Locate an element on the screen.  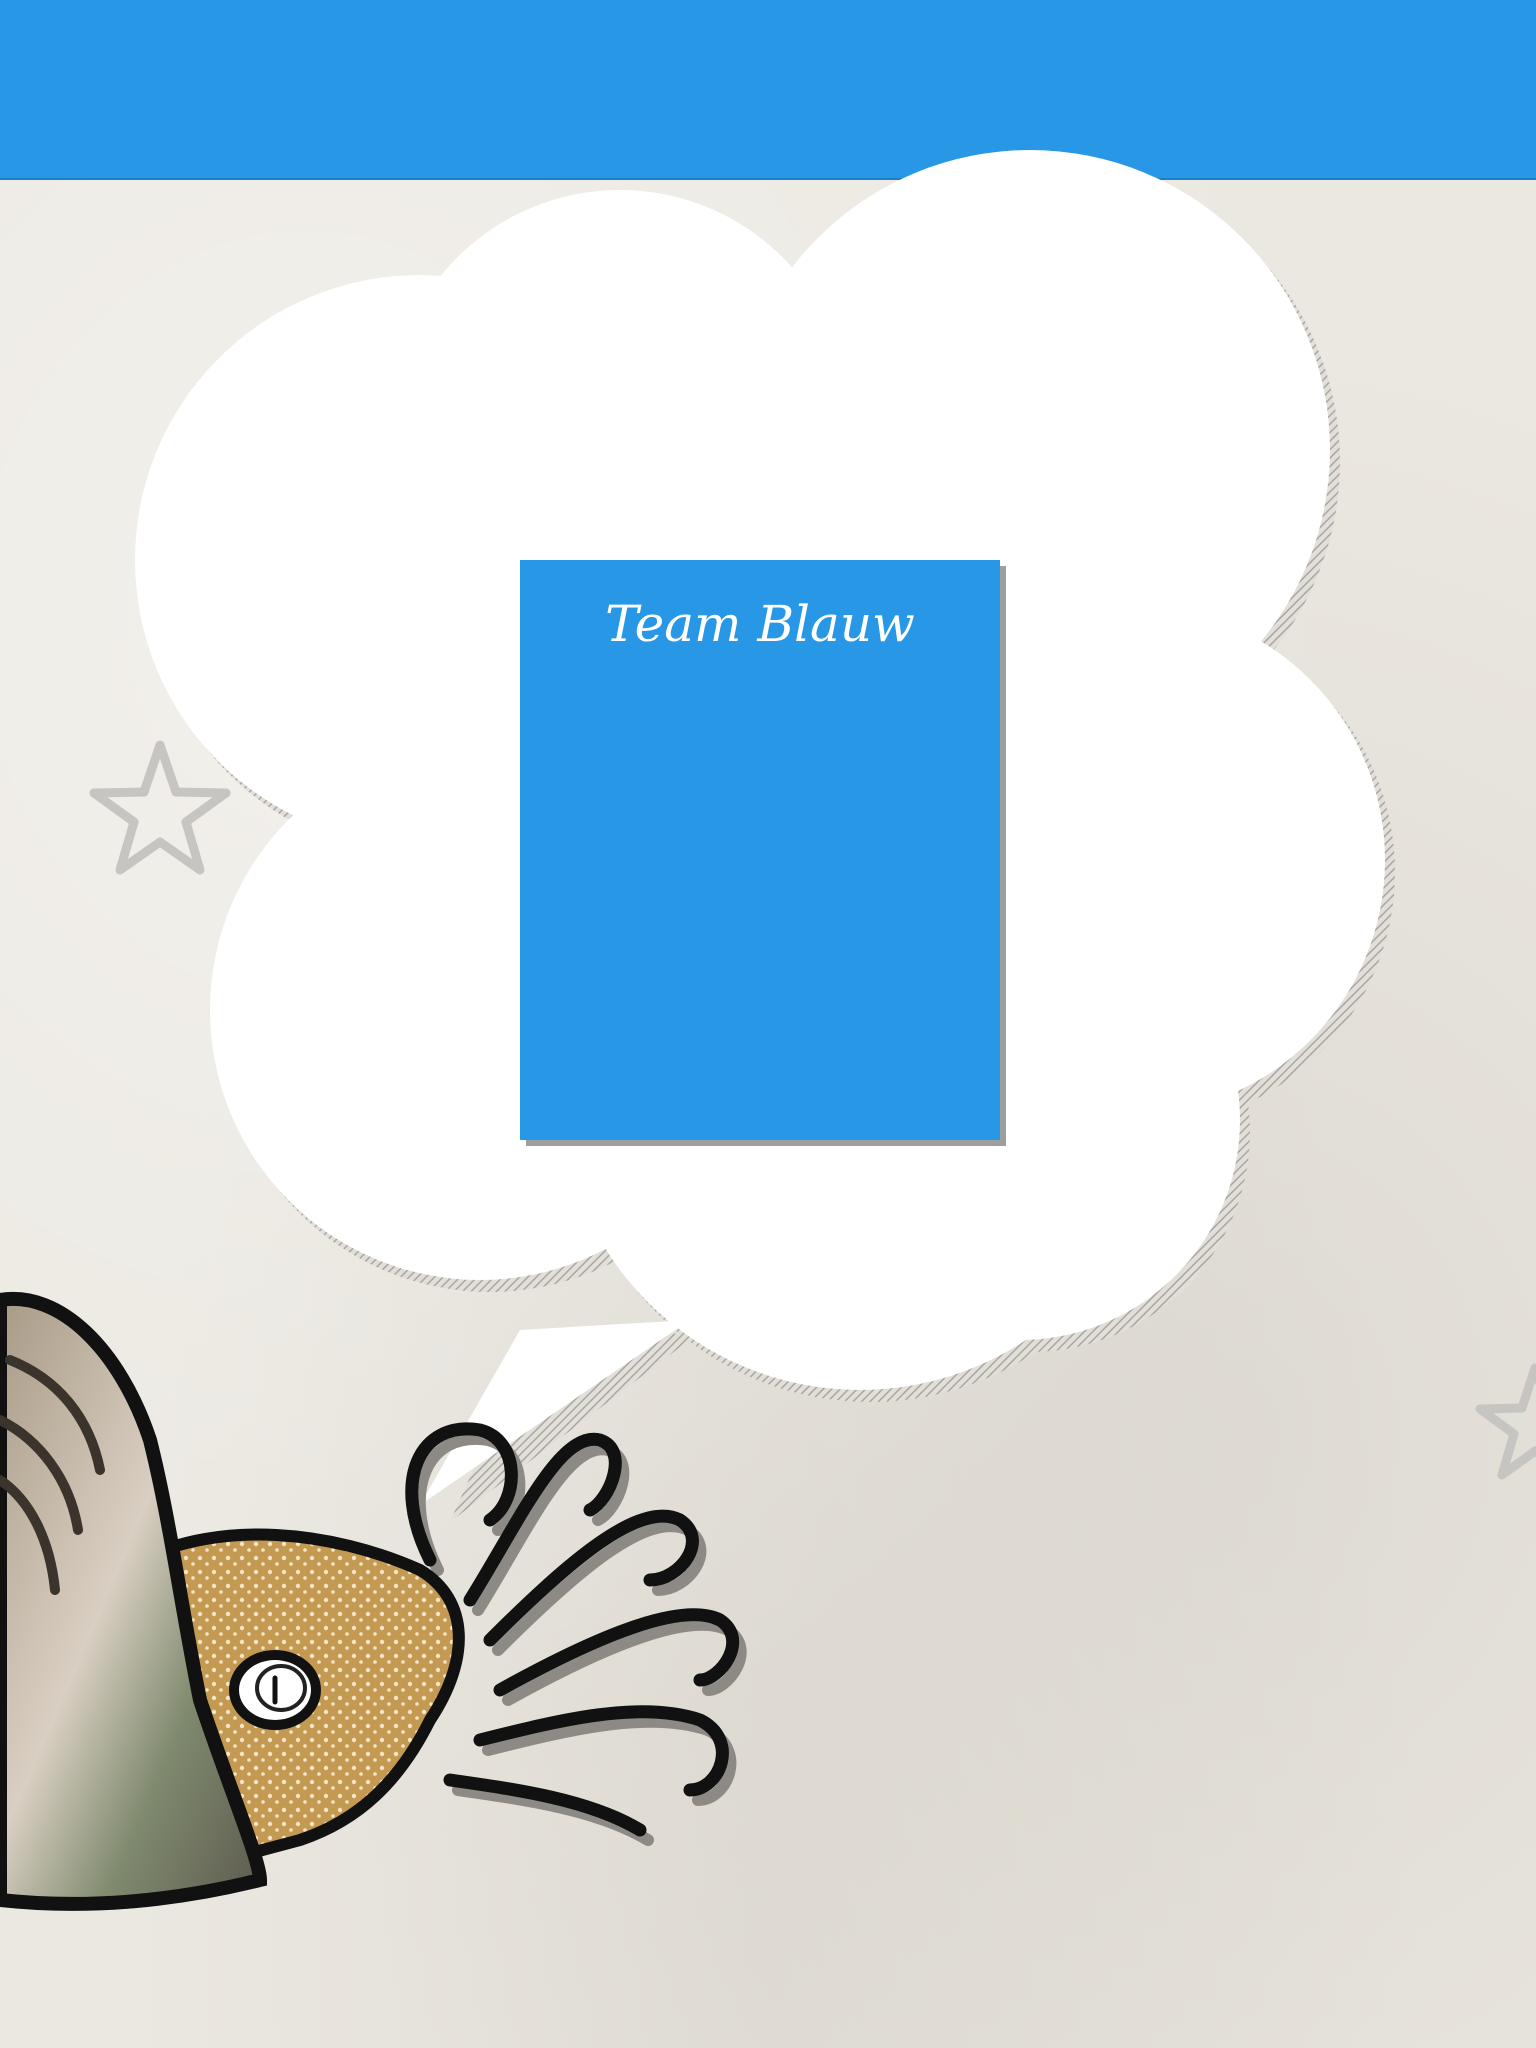
nautilus-icon is located at coordinates (373, 1601).